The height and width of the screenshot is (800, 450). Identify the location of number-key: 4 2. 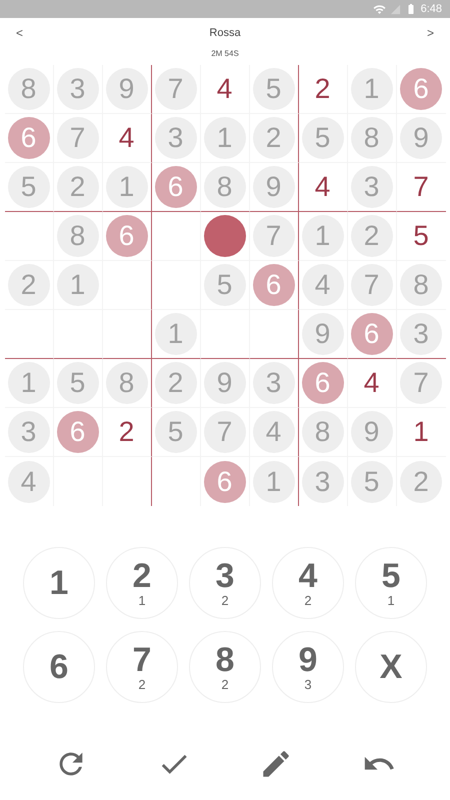
(308, 583).